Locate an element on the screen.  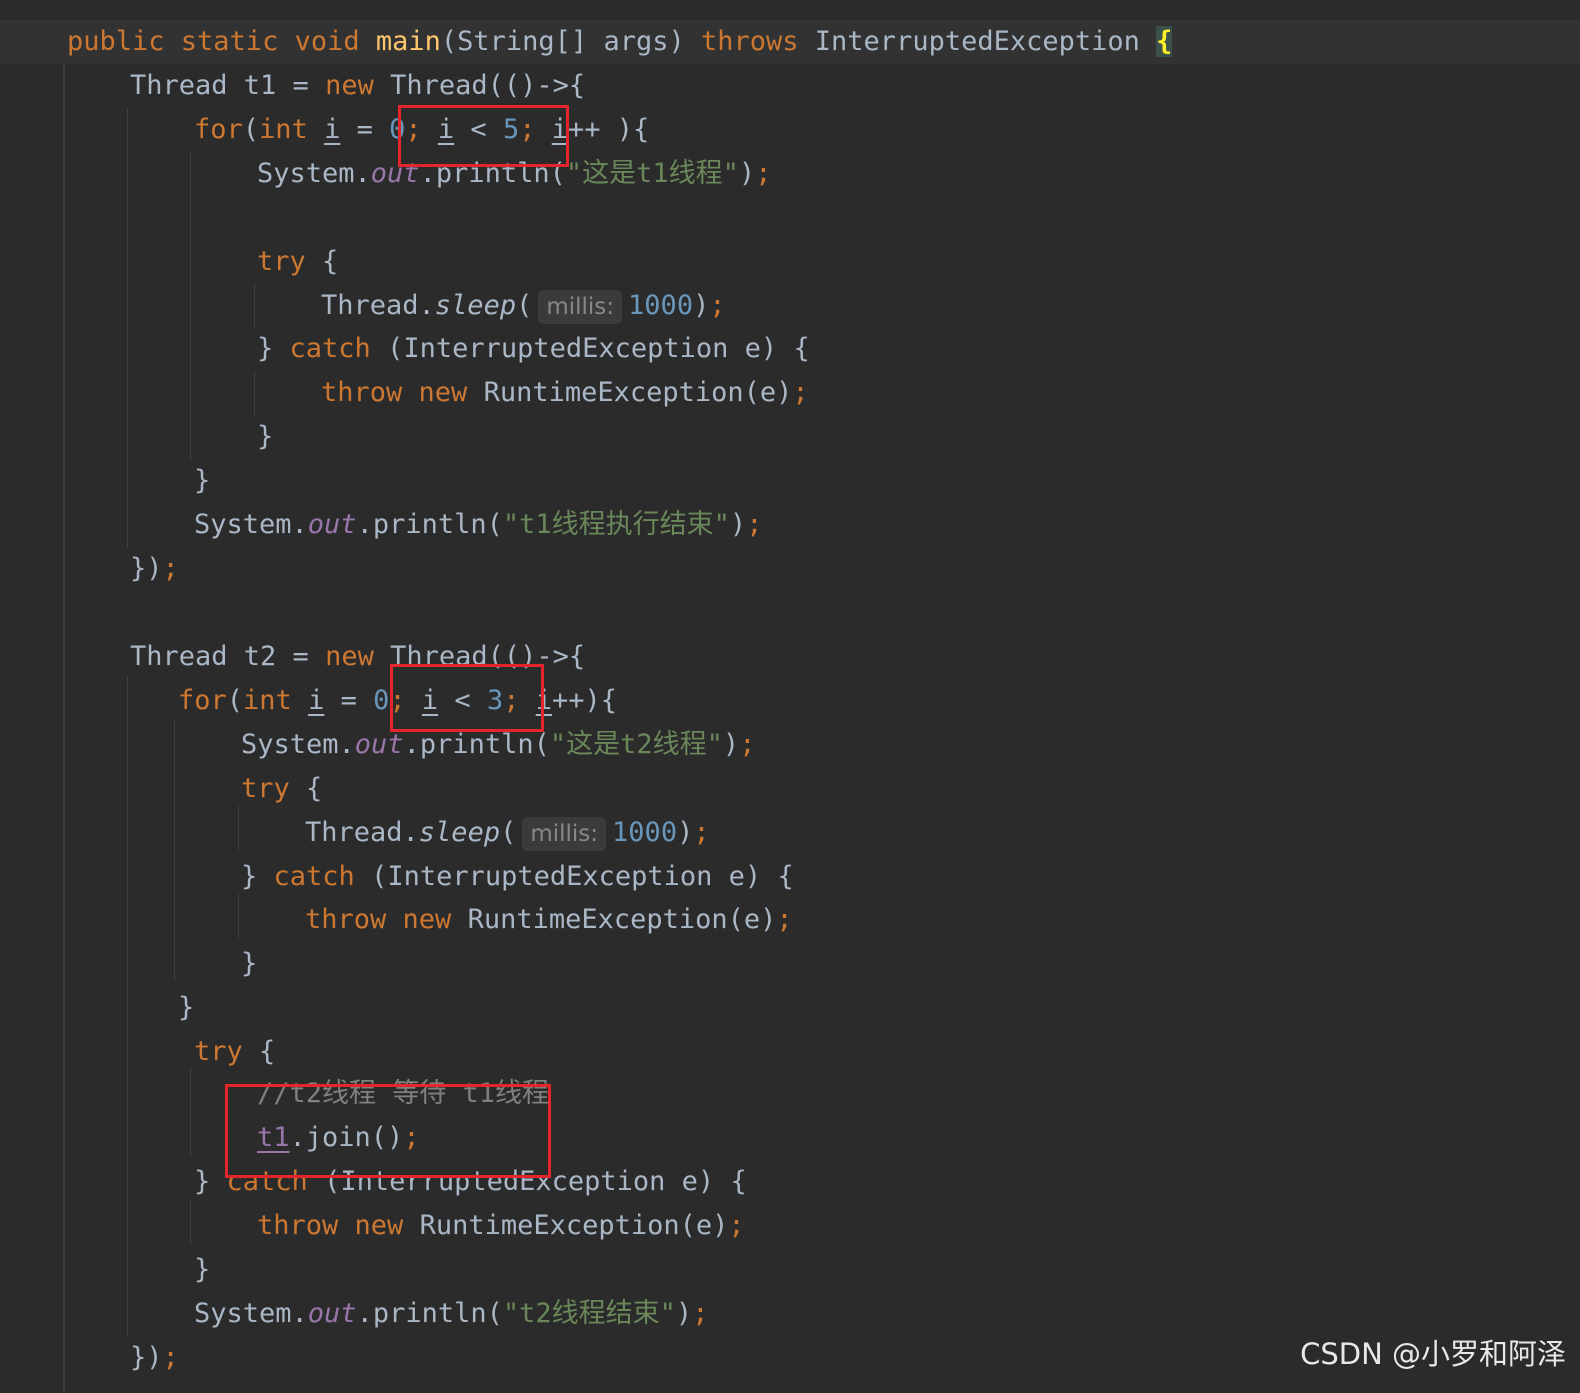
code-line: System.out.println("t2线程结束"); is located at coordinates (451, 1314).